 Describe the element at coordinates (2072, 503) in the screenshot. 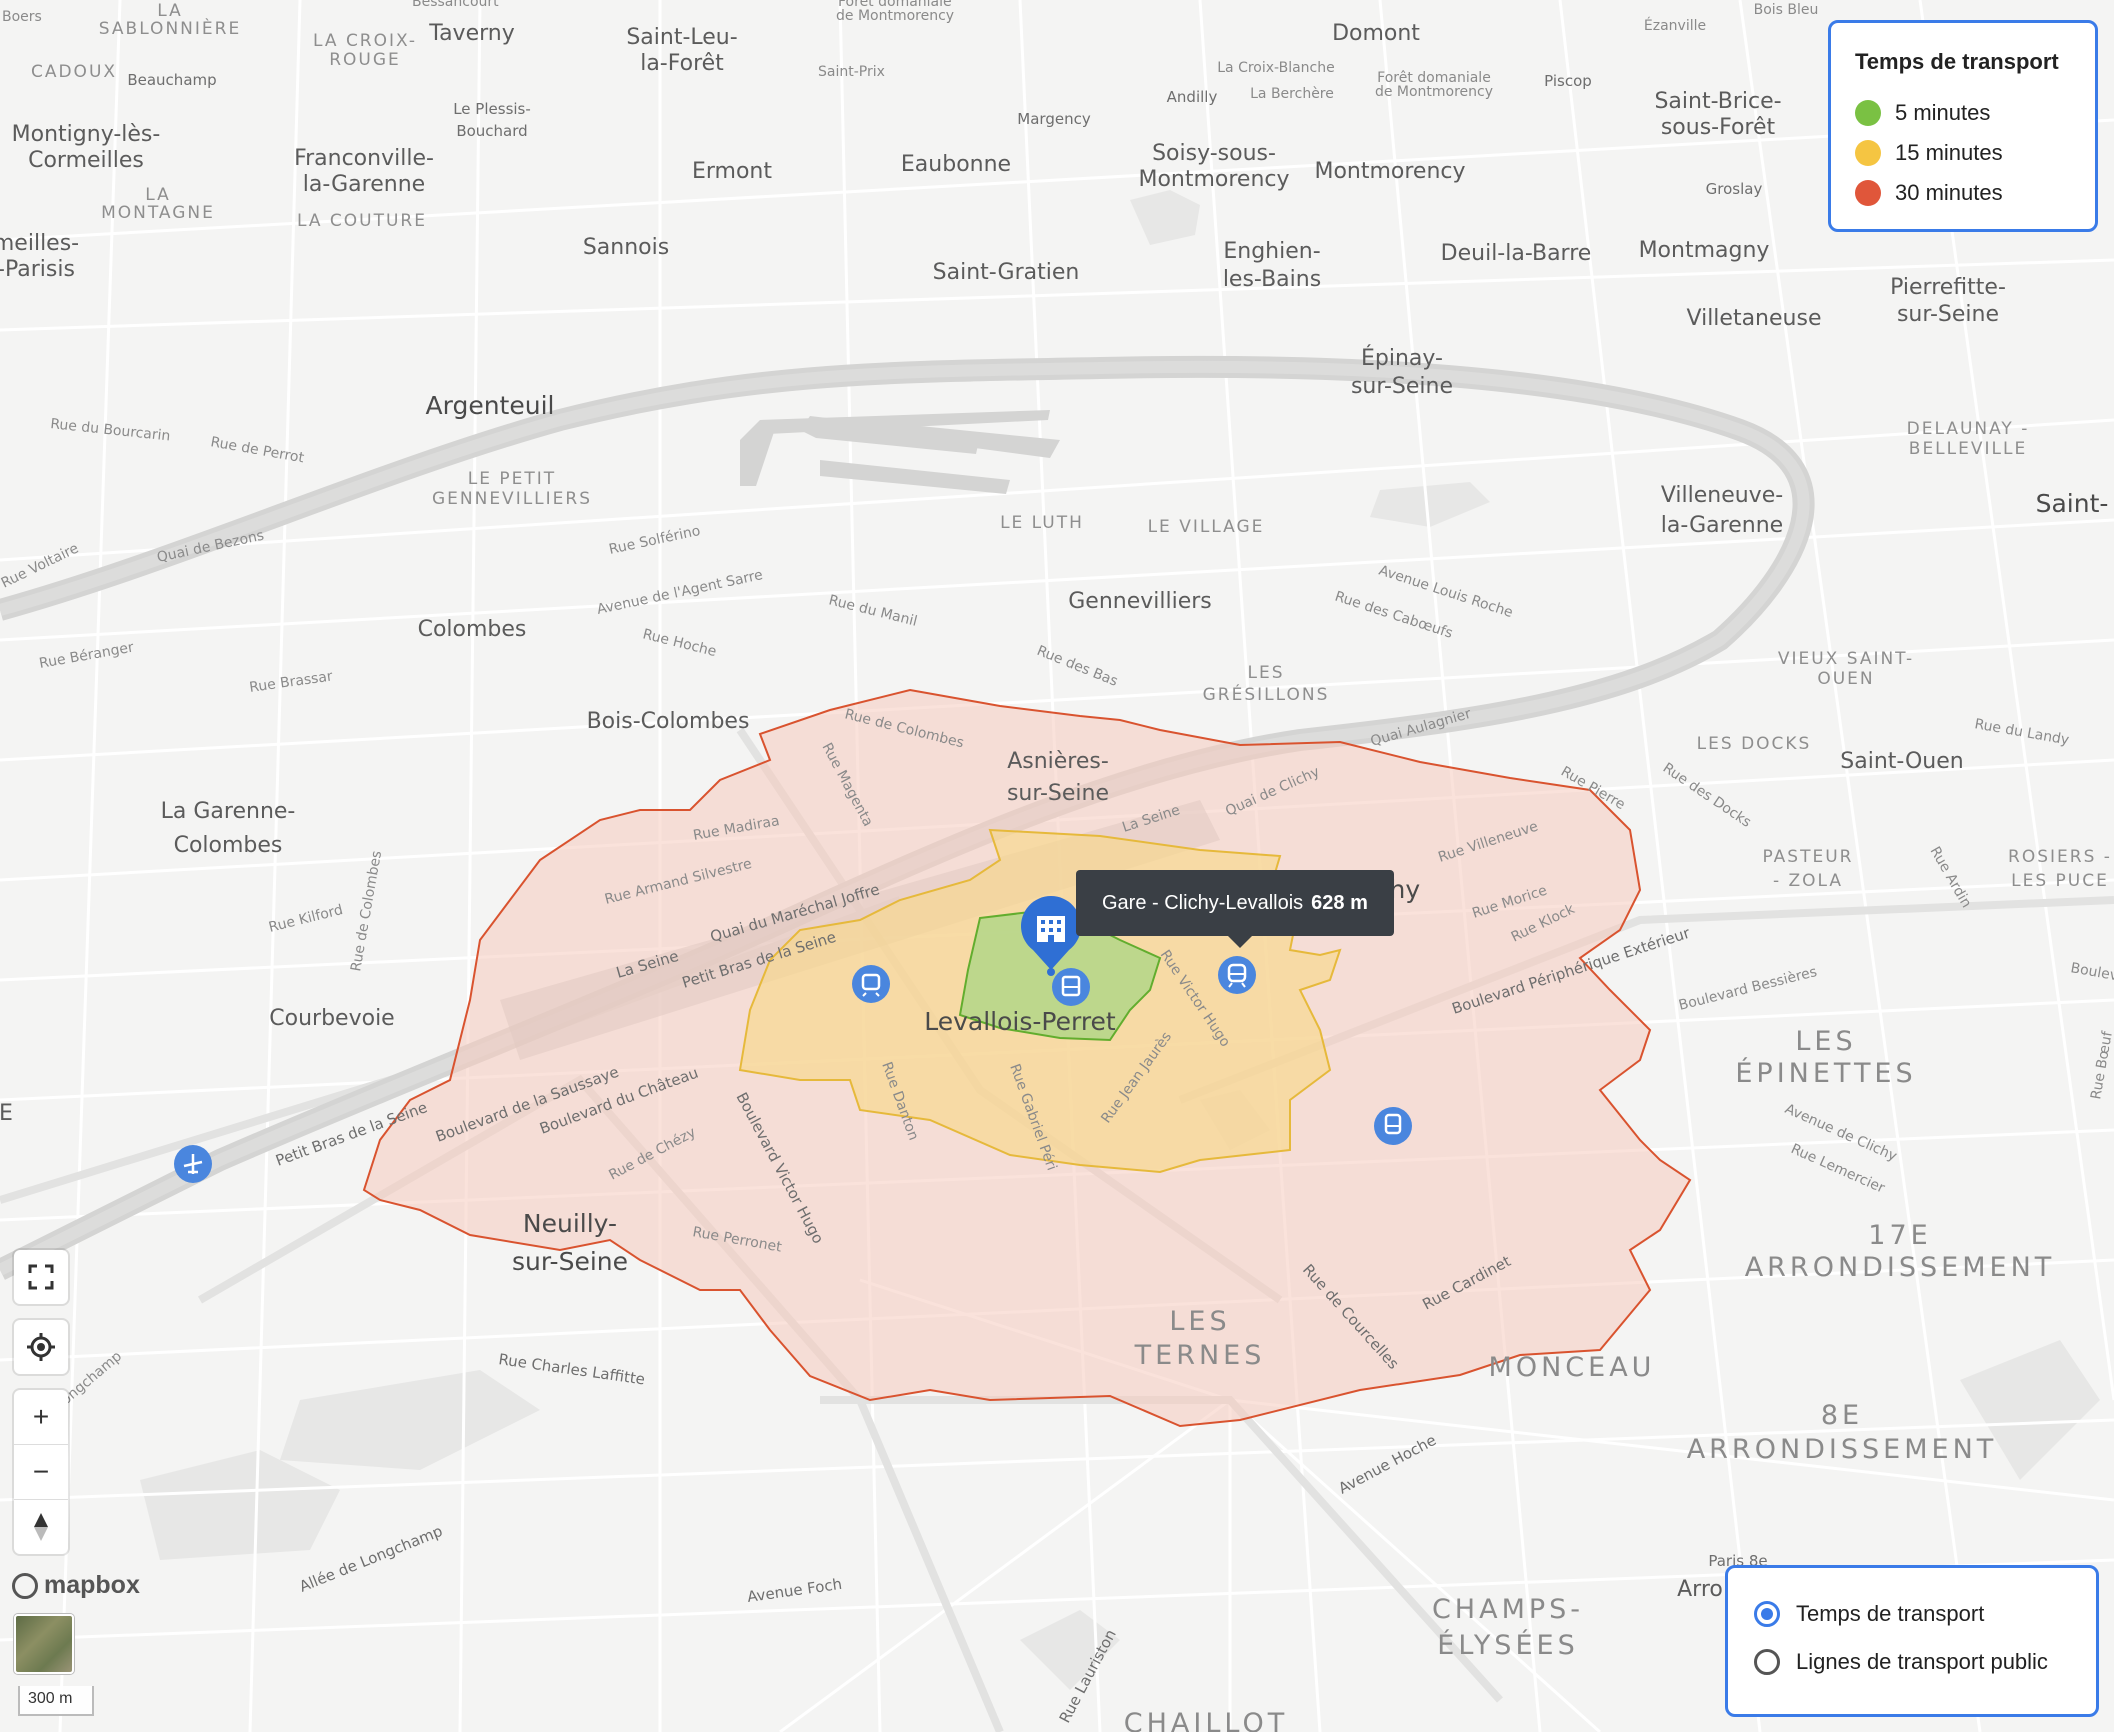

I see `place-label: Saint-` at that location.